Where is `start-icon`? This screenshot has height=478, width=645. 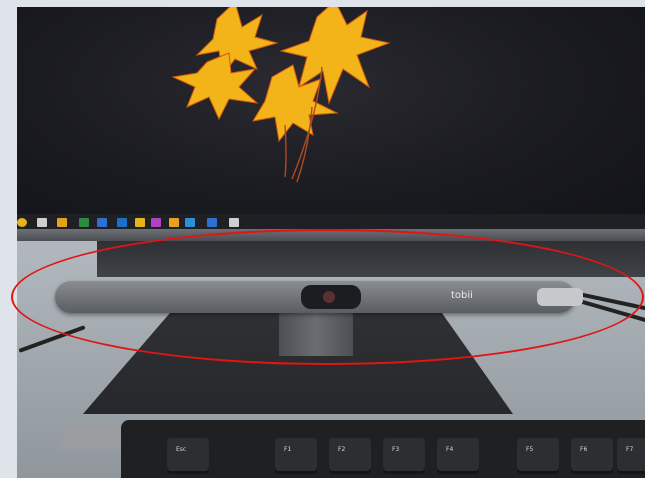
start-icon is located at coordinates (22, 222).